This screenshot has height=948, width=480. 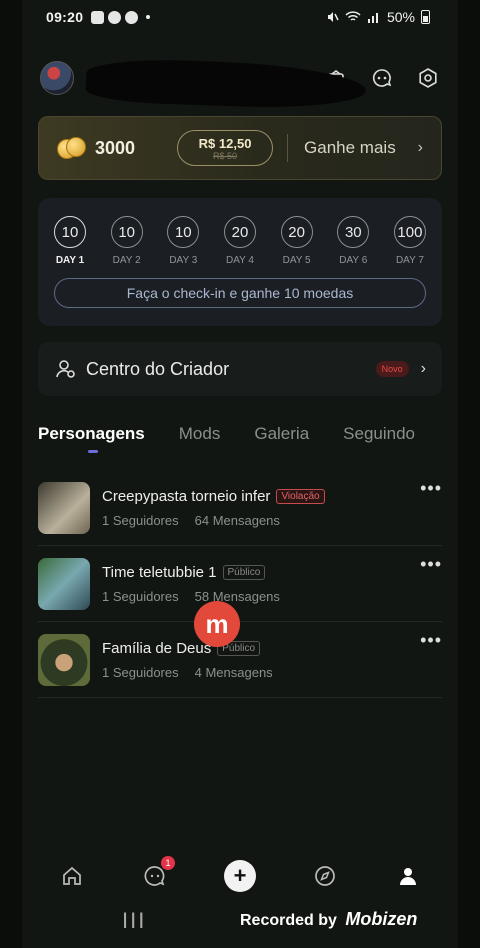 What do you see at coordinates (186, 496) in the screenshot?
I see `character-title: Creepypasta torneio infer` at bounding box center [186, 496].